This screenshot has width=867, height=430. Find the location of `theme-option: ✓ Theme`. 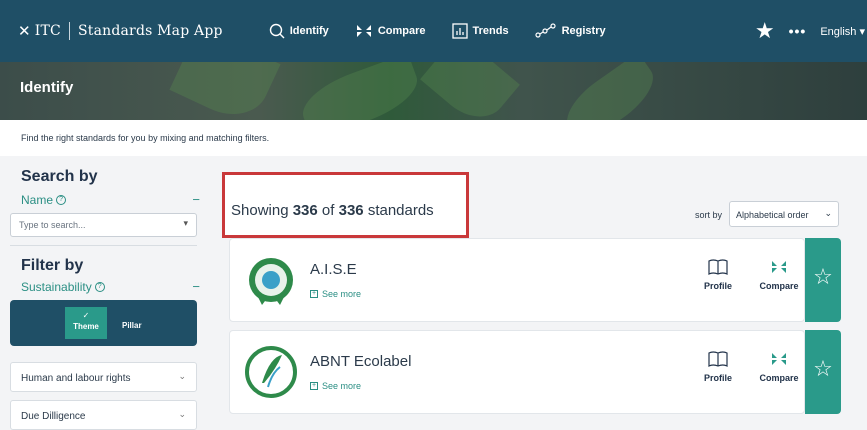

theme-option: ✓ Theme is located at coordinates (86, 323).